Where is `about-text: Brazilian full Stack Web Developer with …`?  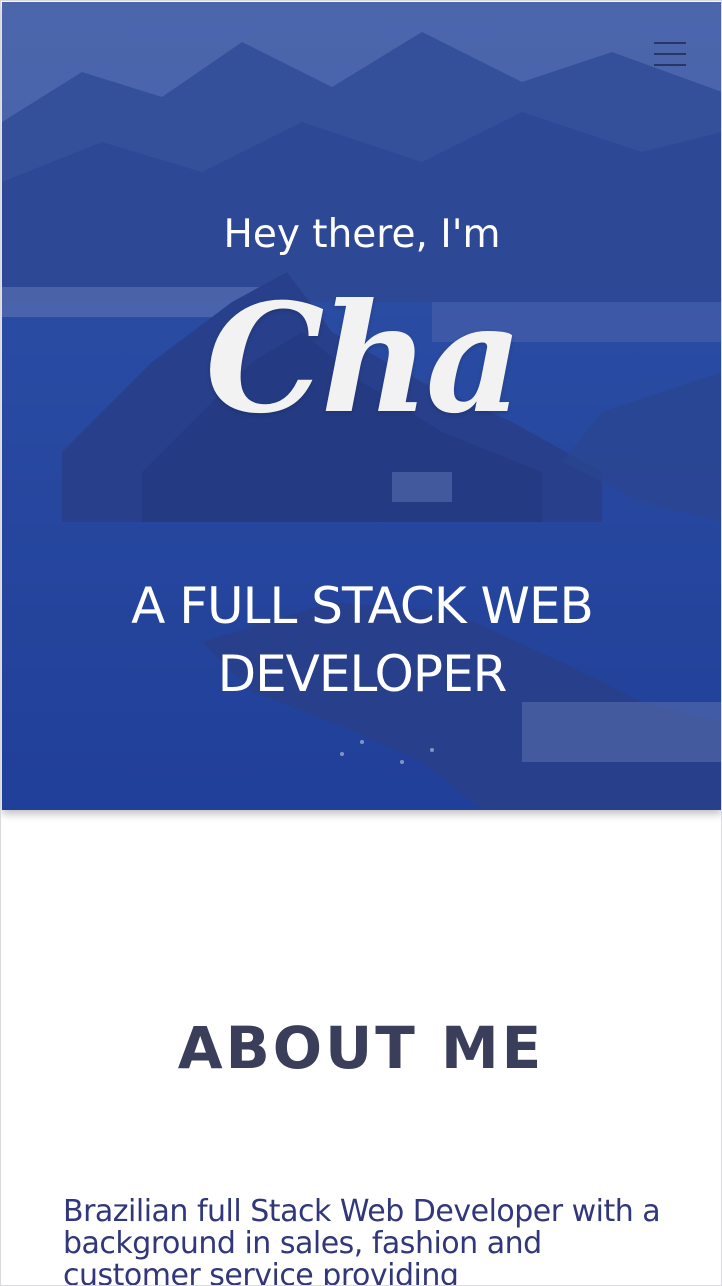
about-text: Brazilian full Stack Web Developer with … is located at coordinates (362, 1240).